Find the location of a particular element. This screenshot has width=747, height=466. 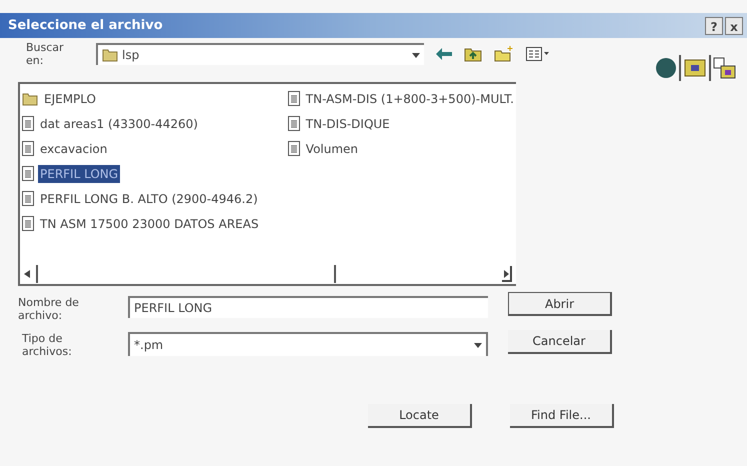

dialog-button: Locate is located at coordinates (420, 416).